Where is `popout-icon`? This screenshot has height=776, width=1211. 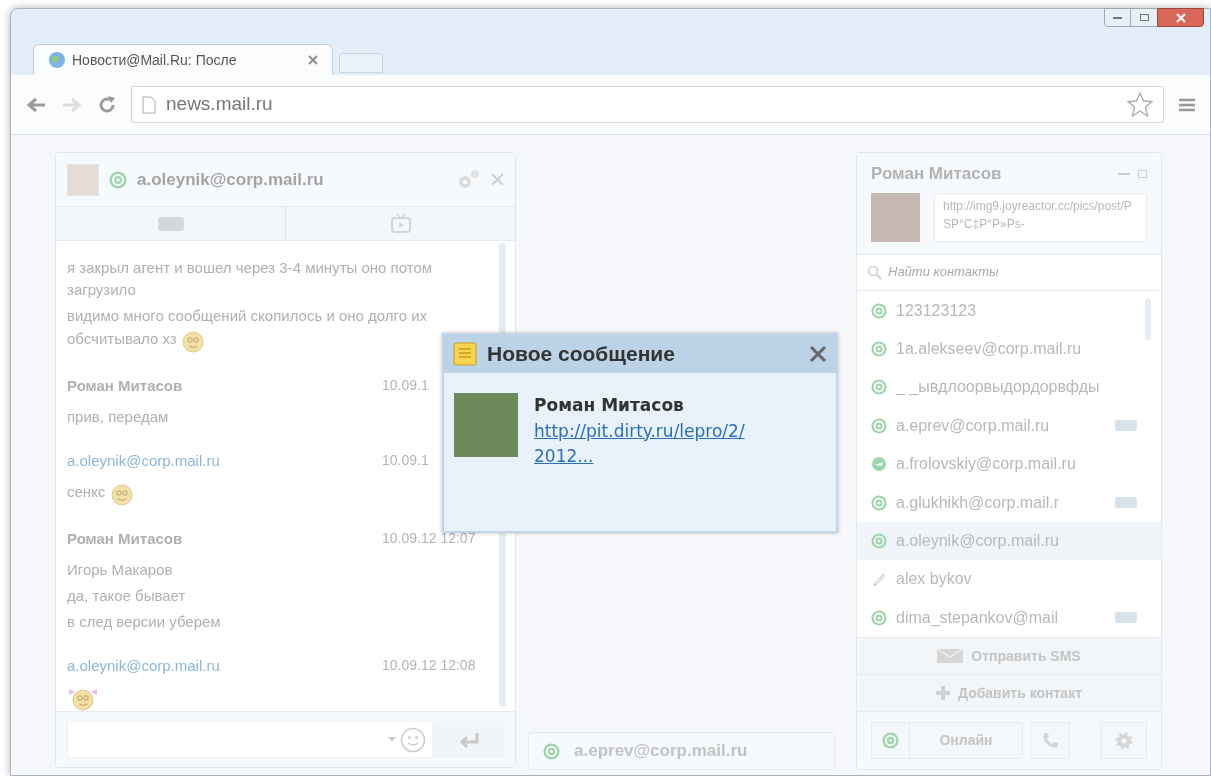
popout-icon is located at coordinates (1142, 173).